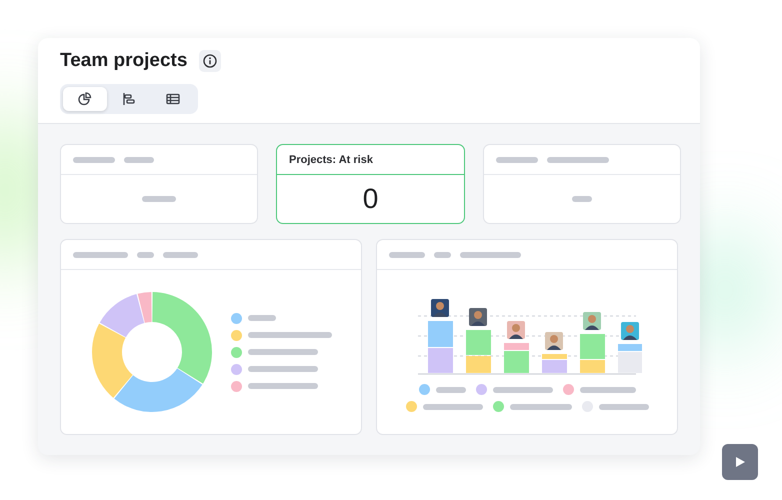 The width and height of the screenshot is (782, 500). I want to click on view-tab, so click(85, 99).